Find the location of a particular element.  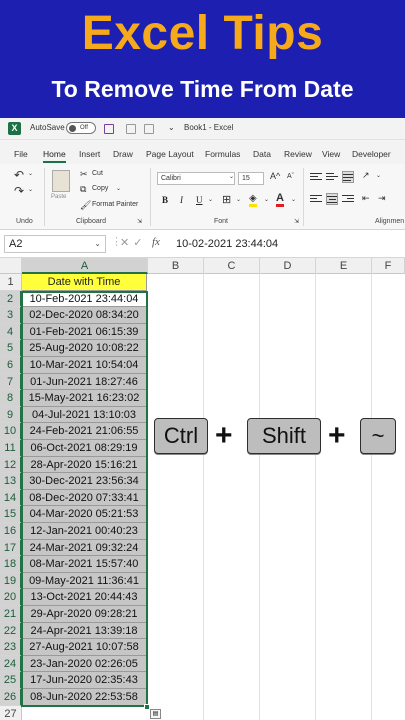

table-cell: 02-Dec-2020 08:34:20 is located at coordinates (84, 315).